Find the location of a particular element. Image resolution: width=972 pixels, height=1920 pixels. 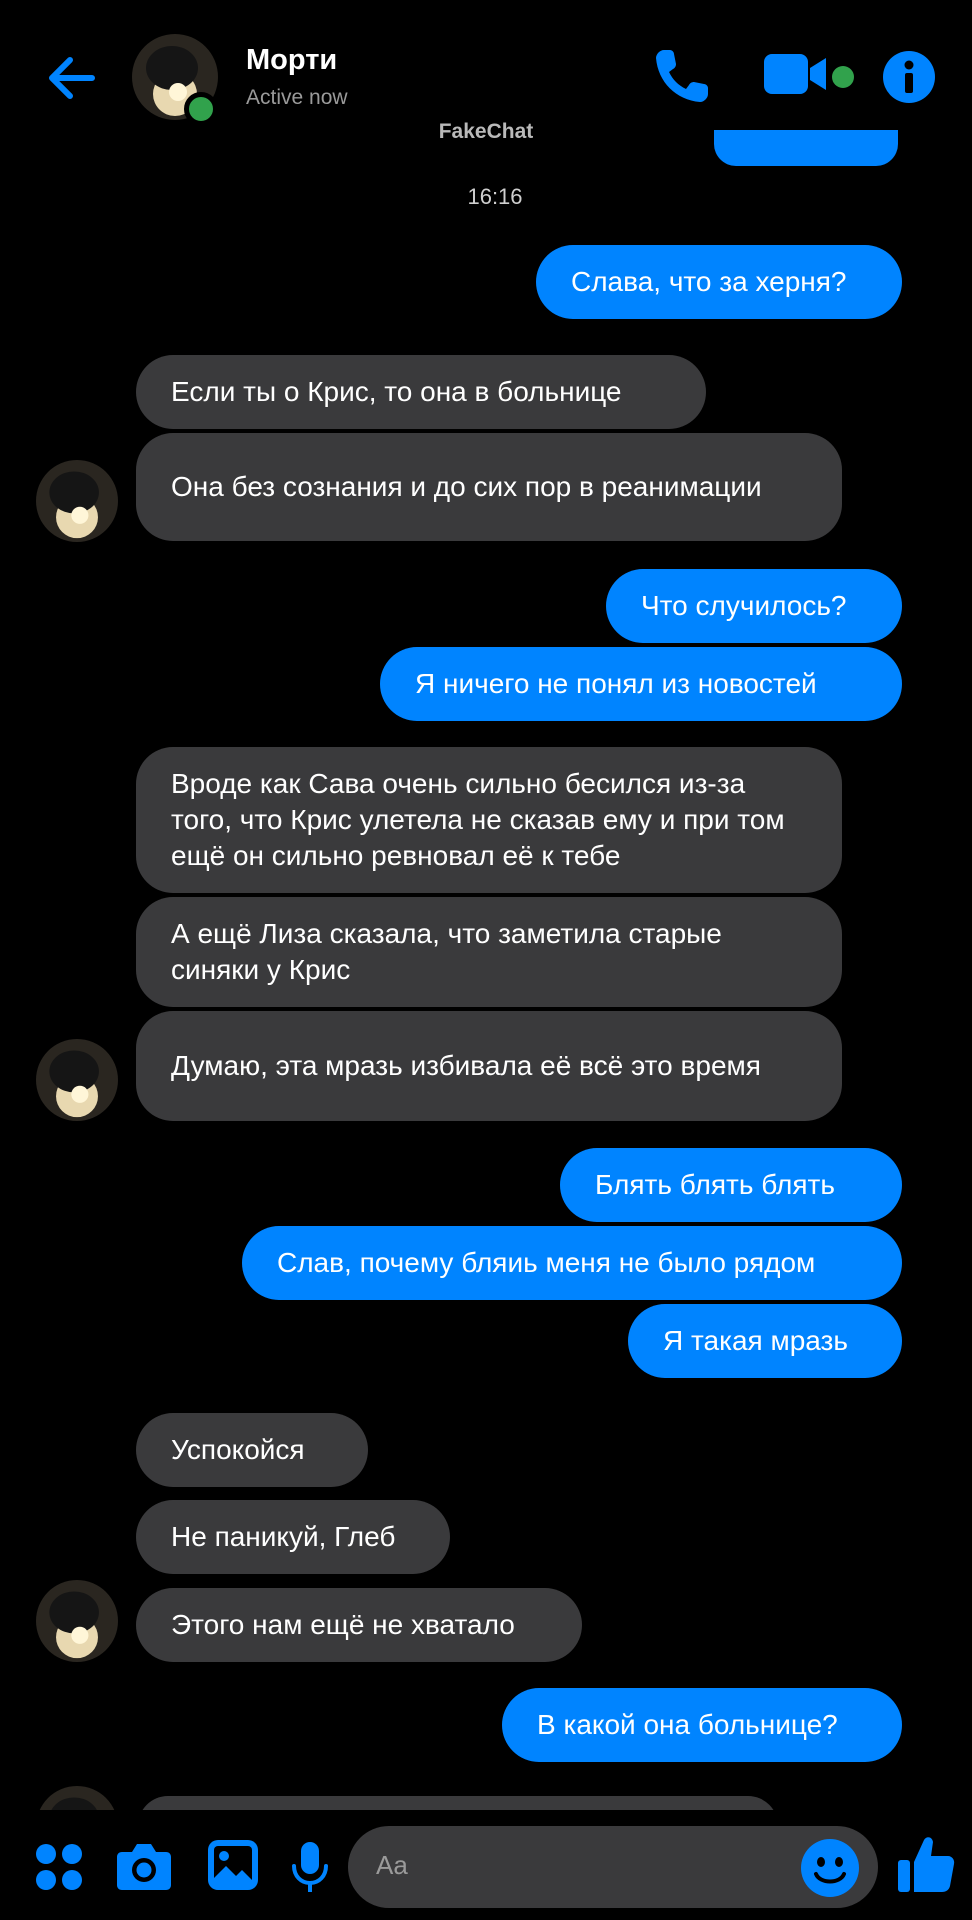

camera-icon is located at coordinates (144, 1866).